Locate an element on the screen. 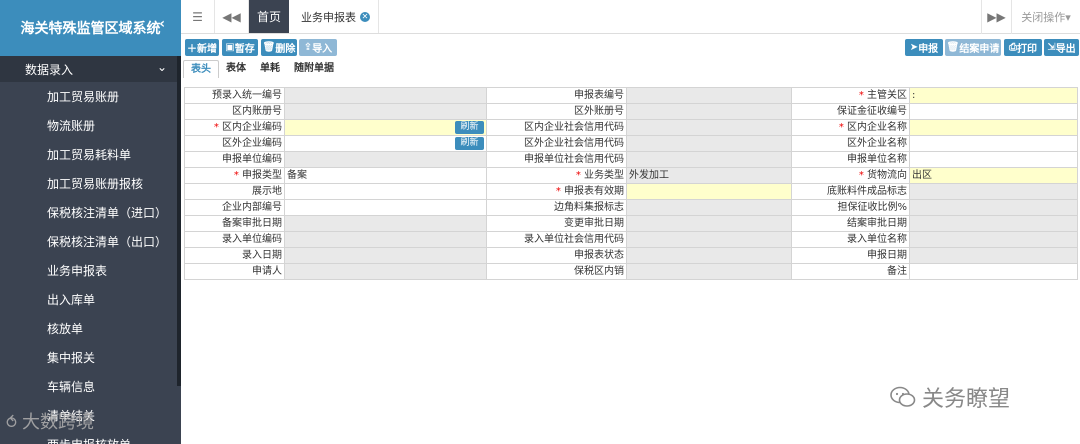 The image size is (1080, 444). save-draft-button: ▣ 暂存 is located at coordinates (240, 47).